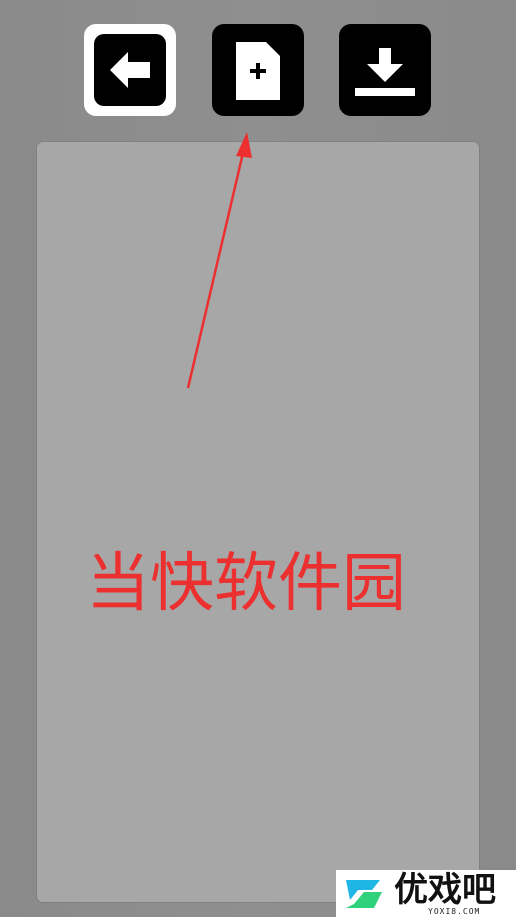 Image resolution: width=516 pixels, height=917 pixels. Describe the element at coordinates (364, 894) in the screenshot. I see `brand-mark-icon` at that location.